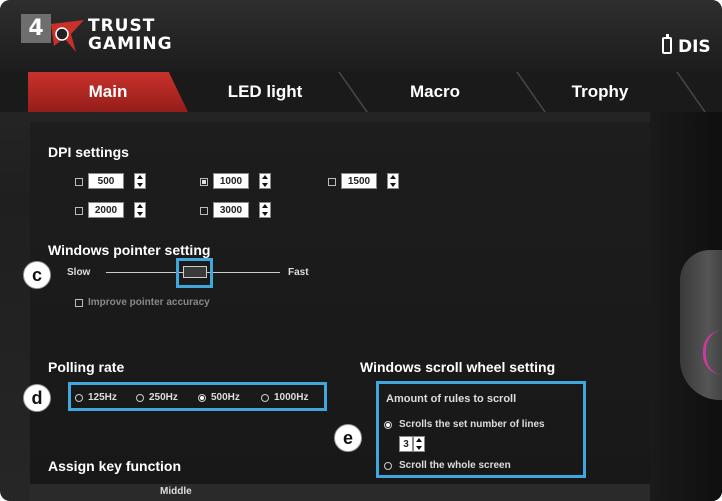 The width and height of the screenshot is (722, 501). I want to click on dpi-3000-value: 3000, so click(231, 210).